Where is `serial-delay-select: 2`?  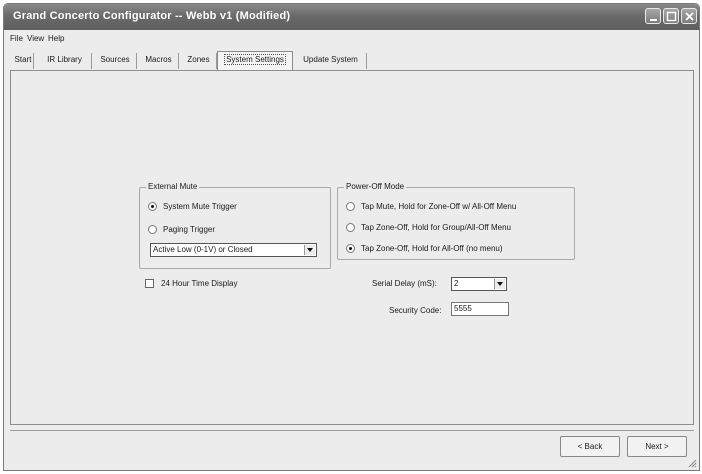
serial-delay-select: 2 is located at coordinates (479, 284).